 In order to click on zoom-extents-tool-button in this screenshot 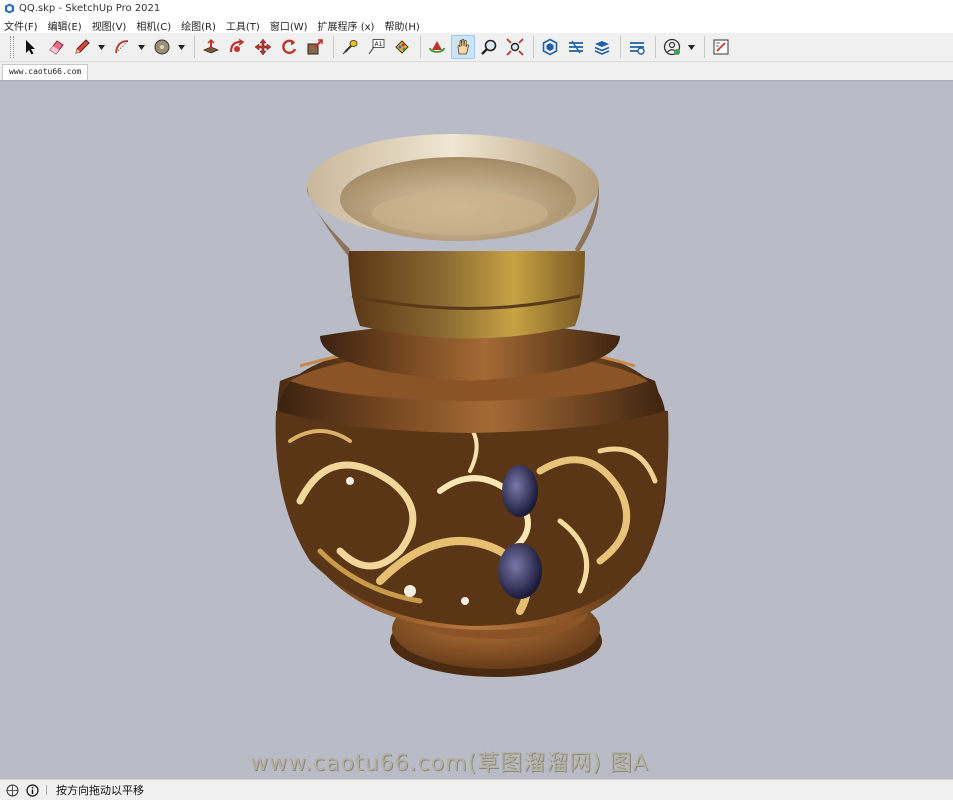, I will do `click(515, 47)`.